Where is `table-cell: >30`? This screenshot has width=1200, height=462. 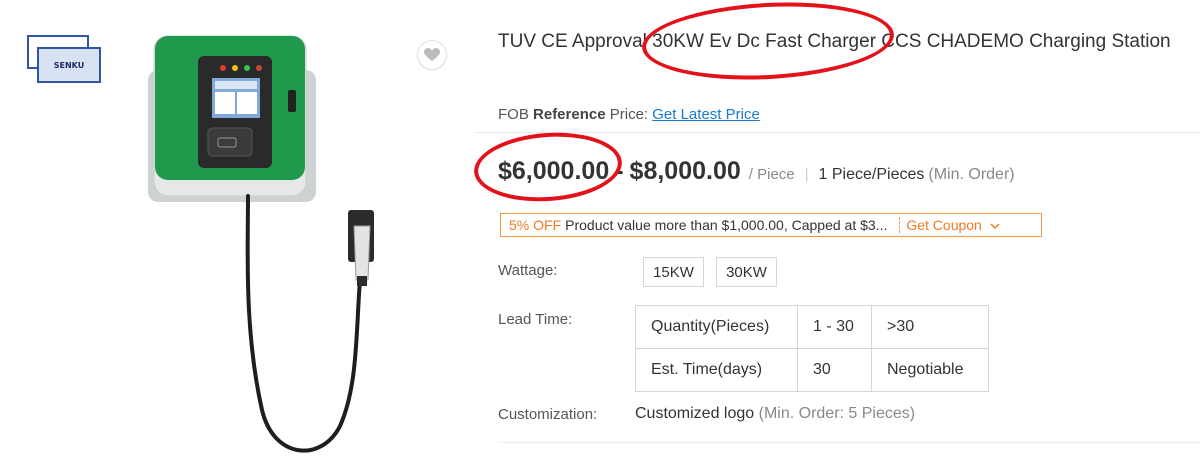 table-cell: >30 is located at coordinates (930, 327).